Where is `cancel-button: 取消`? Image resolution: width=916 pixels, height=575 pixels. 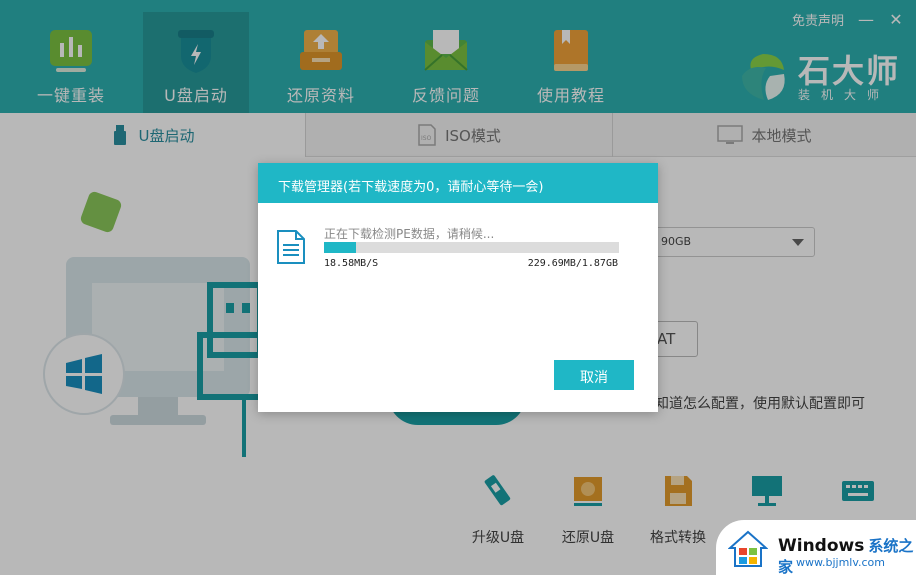 cancel-button: 取消 is located at coordinates (594, 375).